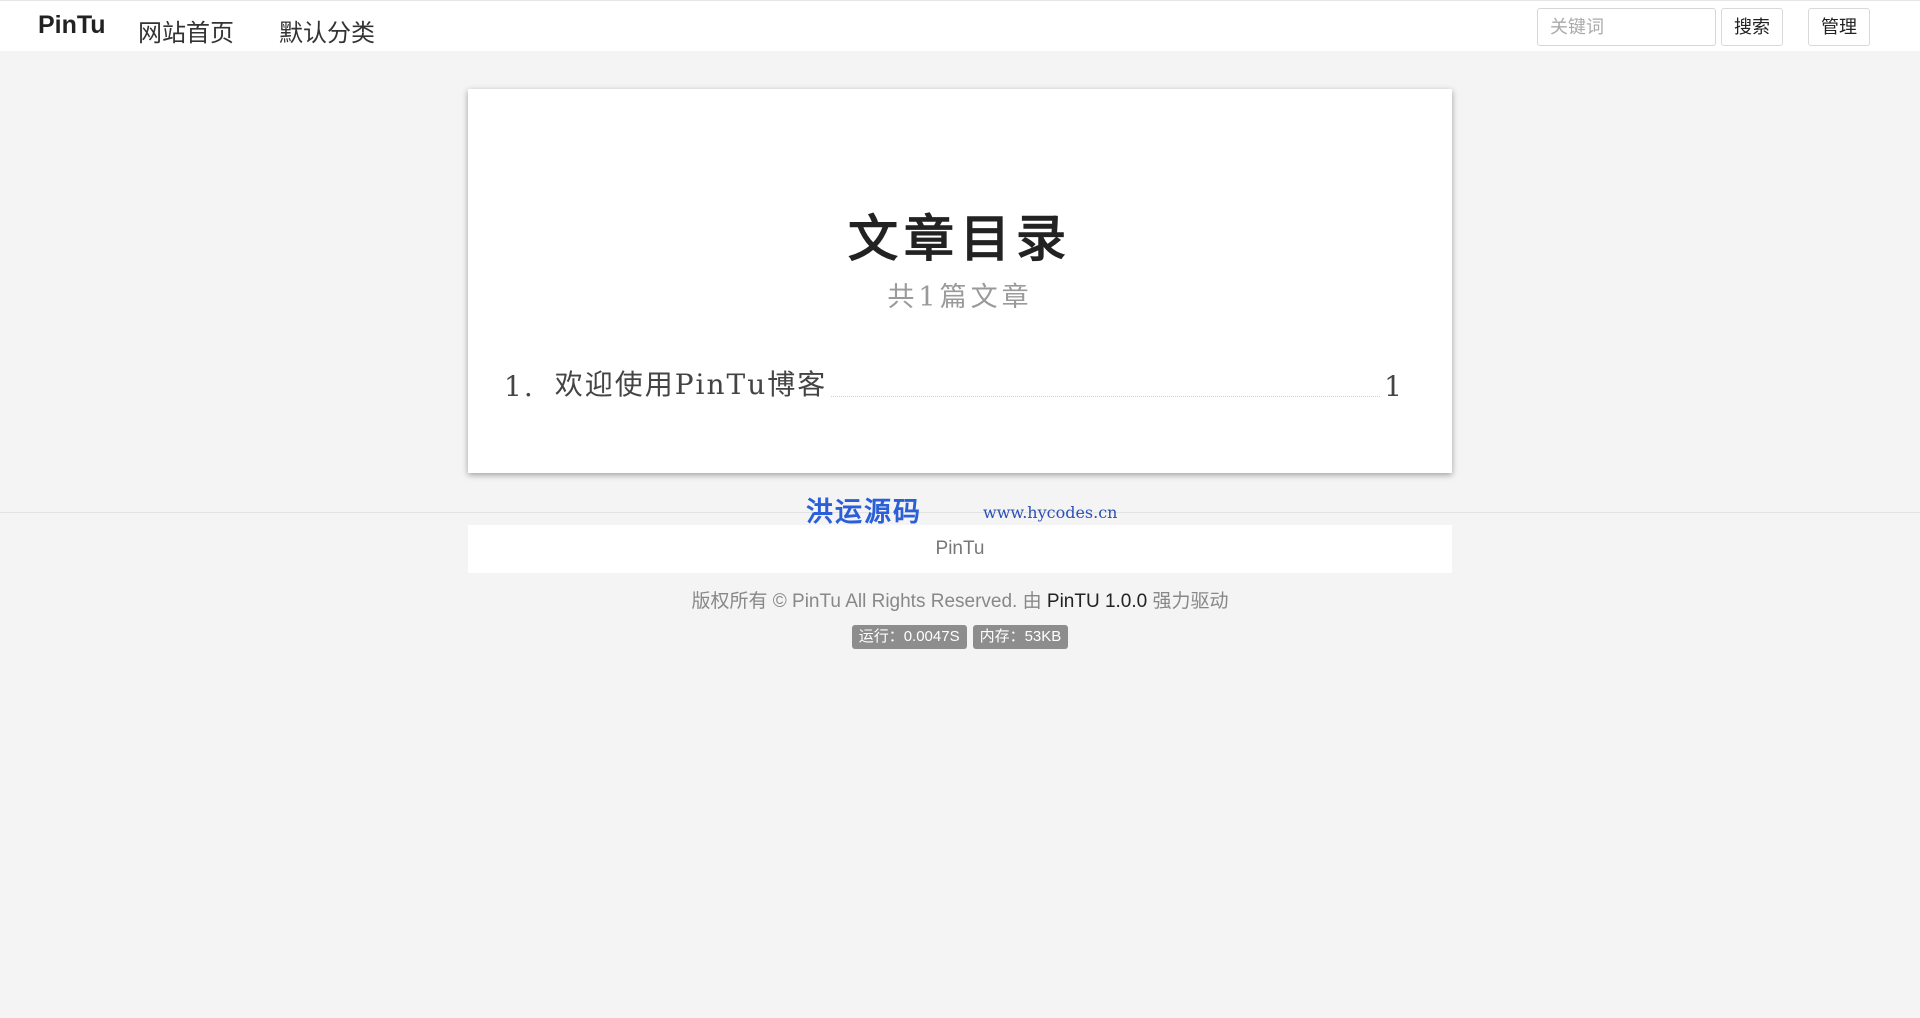 The width and height of the screenshot is (1920, 1018). I want to click on footer-divider, so click(960, 512).